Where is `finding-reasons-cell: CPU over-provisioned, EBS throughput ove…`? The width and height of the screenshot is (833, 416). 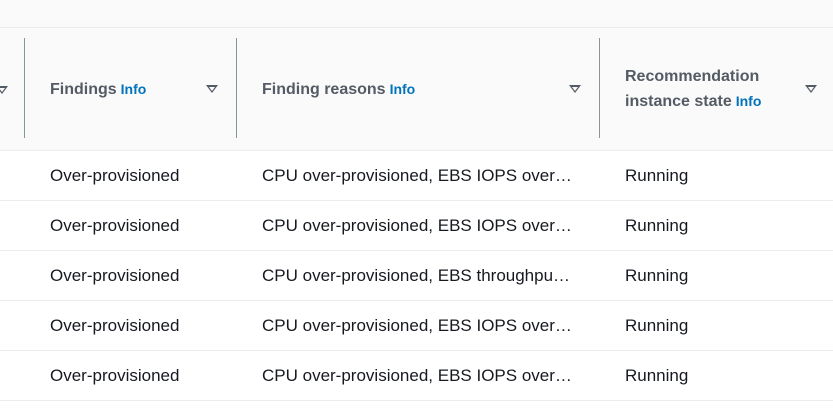 finding-reasons-cell: CPU over-provisioned, EBS throughput ove… is located at coordinates (418, 275).